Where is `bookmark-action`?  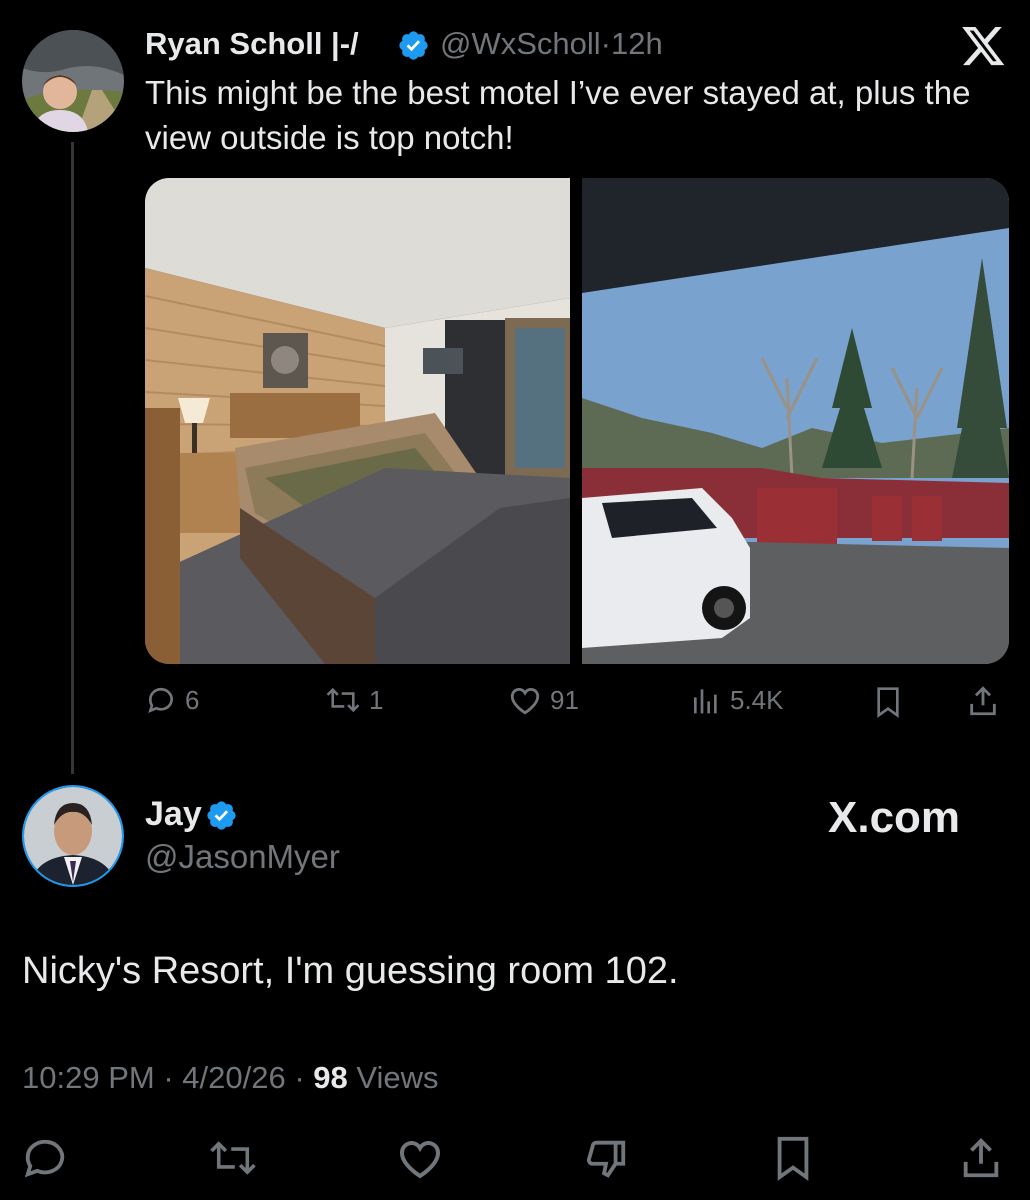
bookmark-action is located at coordinates (892, 702).